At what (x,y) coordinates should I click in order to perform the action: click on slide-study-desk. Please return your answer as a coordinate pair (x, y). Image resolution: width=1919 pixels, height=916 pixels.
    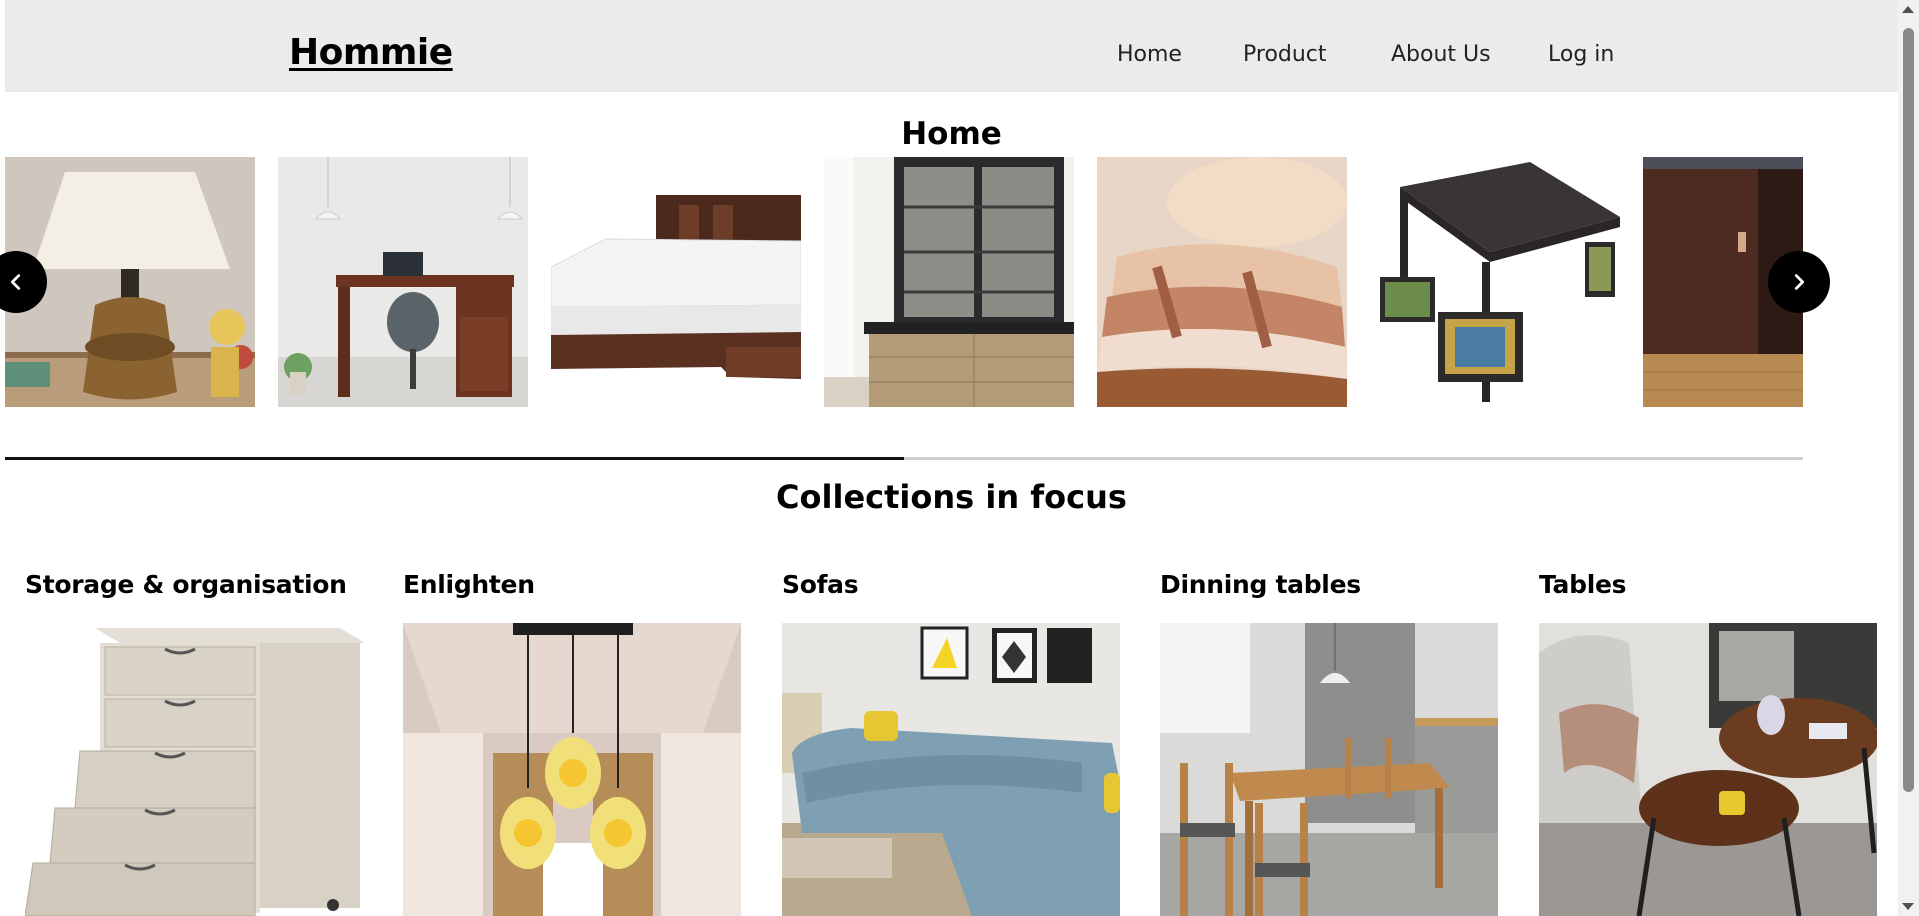
    Looking at the image, I should click on (403, 282).